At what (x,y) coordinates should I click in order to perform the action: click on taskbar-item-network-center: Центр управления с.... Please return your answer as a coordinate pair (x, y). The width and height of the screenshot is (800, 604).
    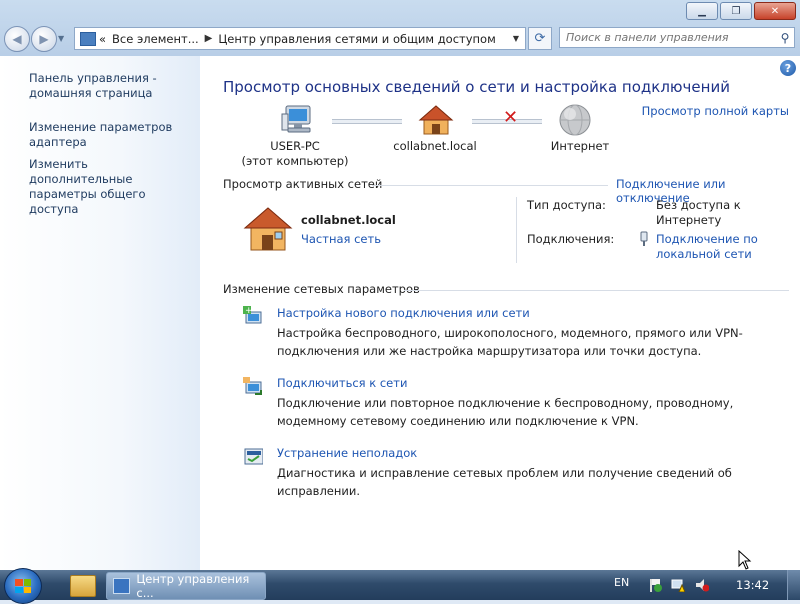
    Looking at the image, I should click on (186, 586).